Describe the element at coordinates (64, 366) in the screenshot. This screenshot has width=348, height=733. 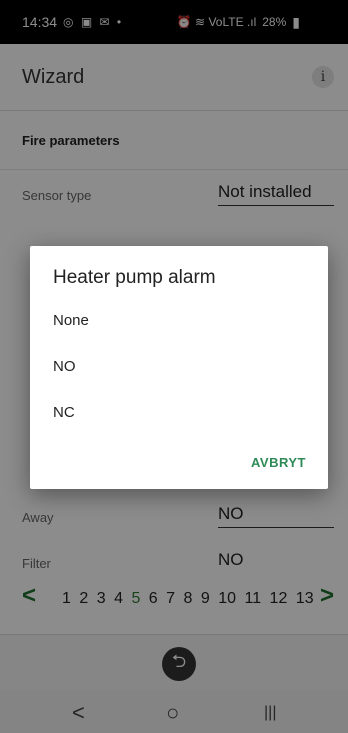
I see `option-no: NO` at that location.